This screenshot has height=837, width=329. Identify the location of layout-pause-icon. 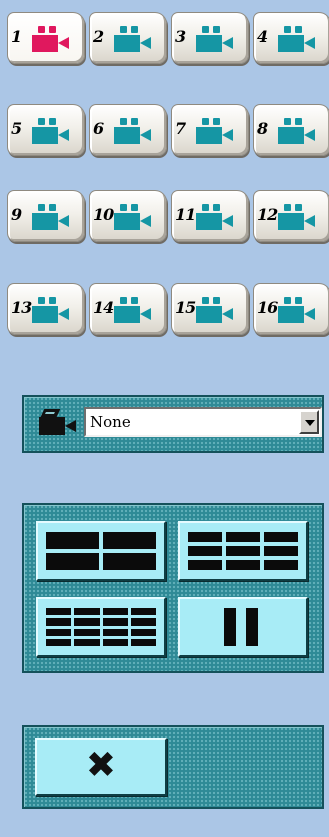
(242, 627).